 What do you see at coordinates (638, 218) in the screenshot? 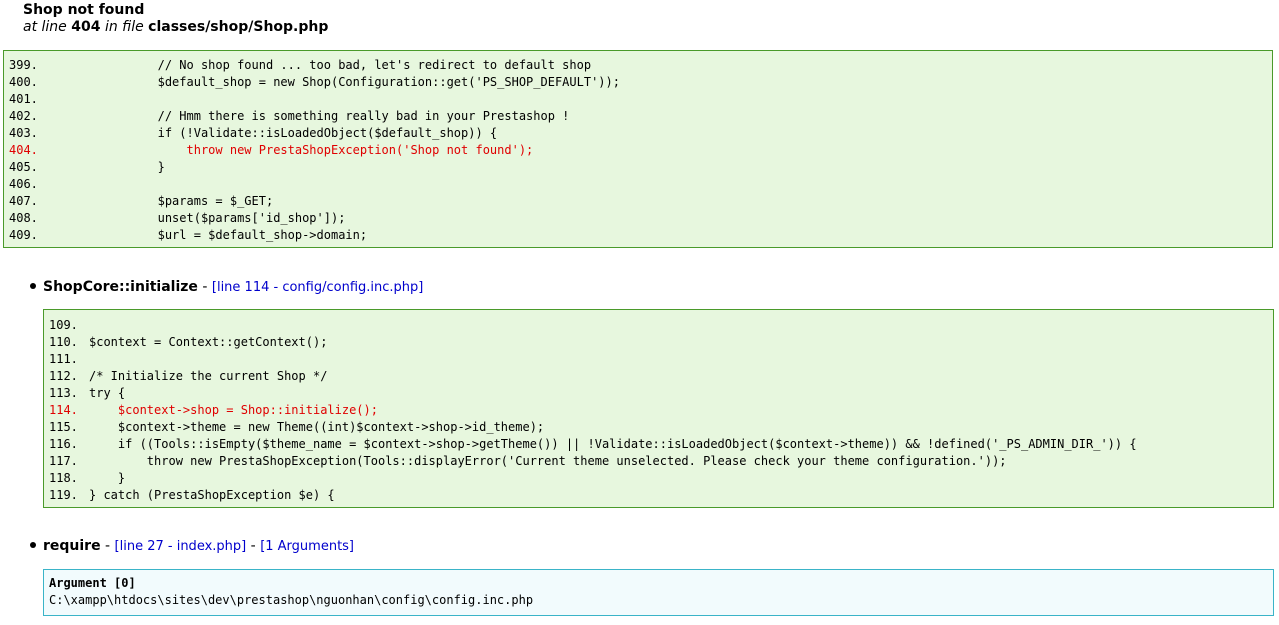
I see `code-line: 408. unset($params['id_shop']);` at bounding box center [638, 218].